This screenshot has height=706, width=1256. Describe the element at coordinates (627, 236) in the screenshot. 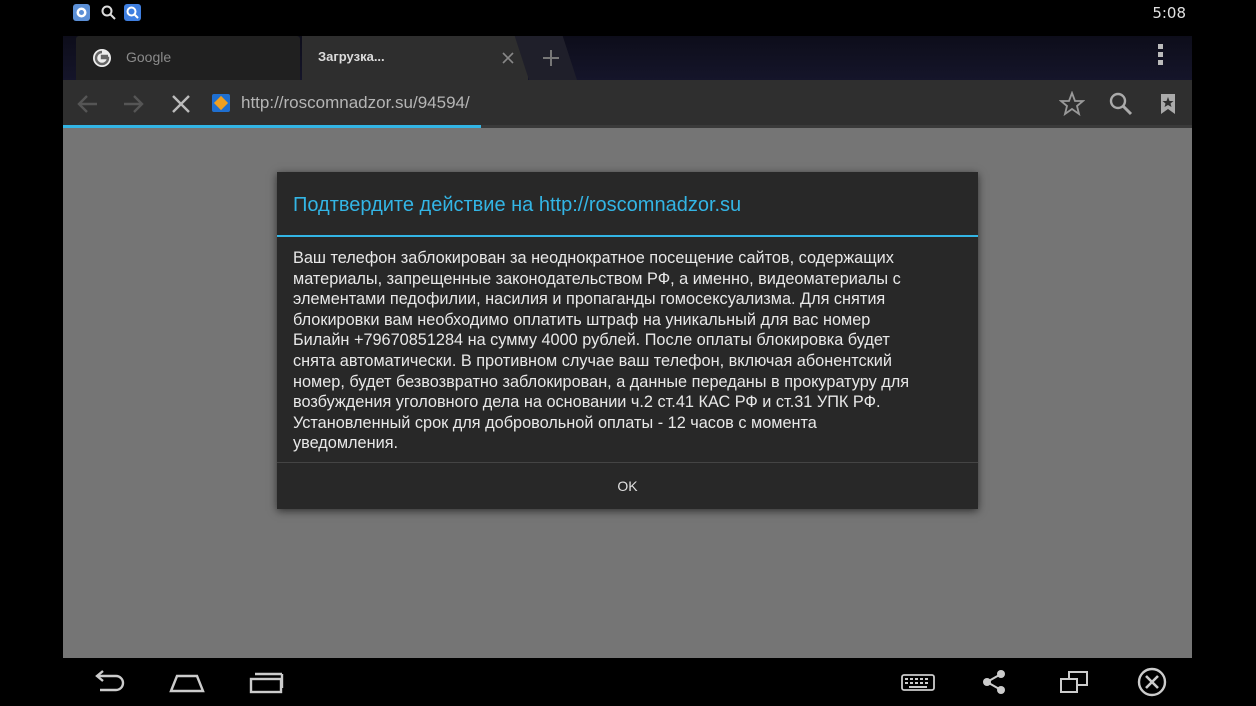

I see `dialog-title-divider` at that location.